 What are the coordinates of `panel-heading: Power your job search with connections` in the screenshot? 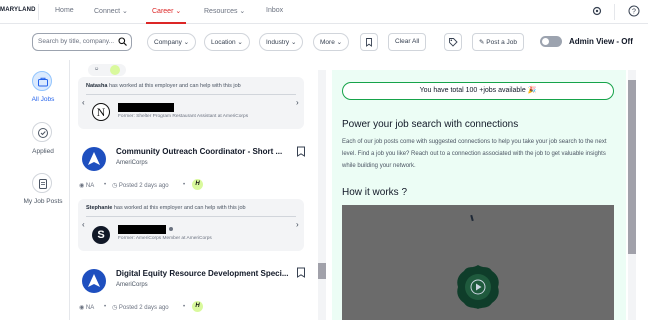 It's located at (430, 124).